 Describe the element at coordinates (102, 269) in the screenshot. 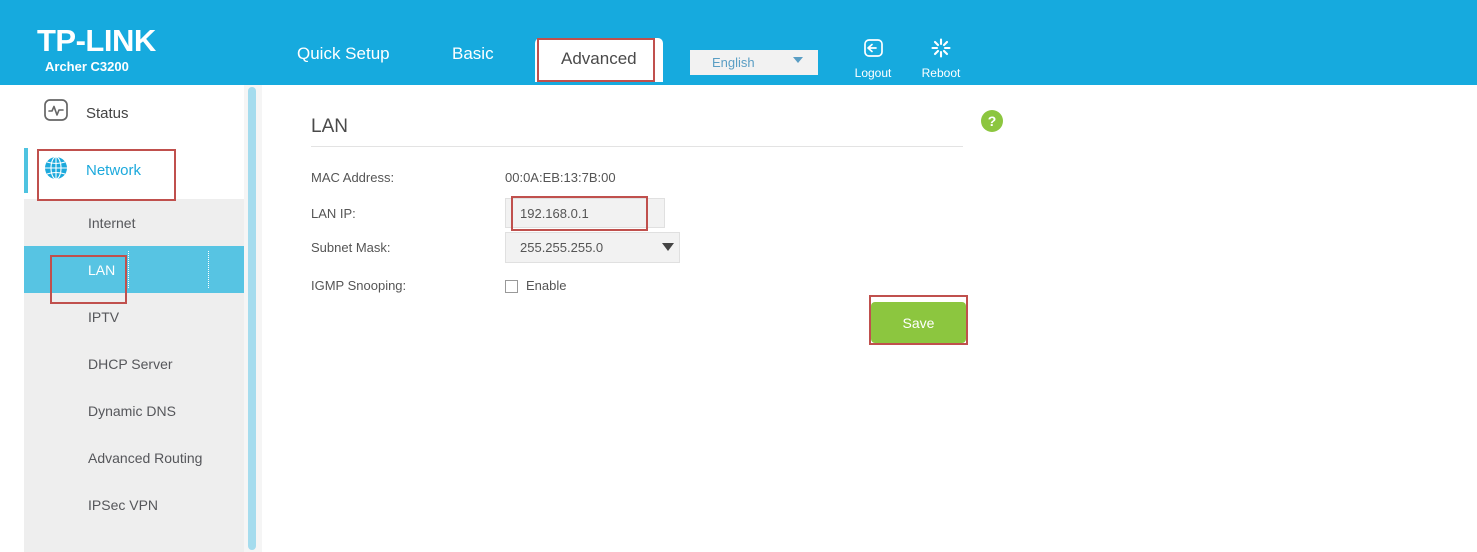

I see `sidebar-item-label: LAN` at that location.